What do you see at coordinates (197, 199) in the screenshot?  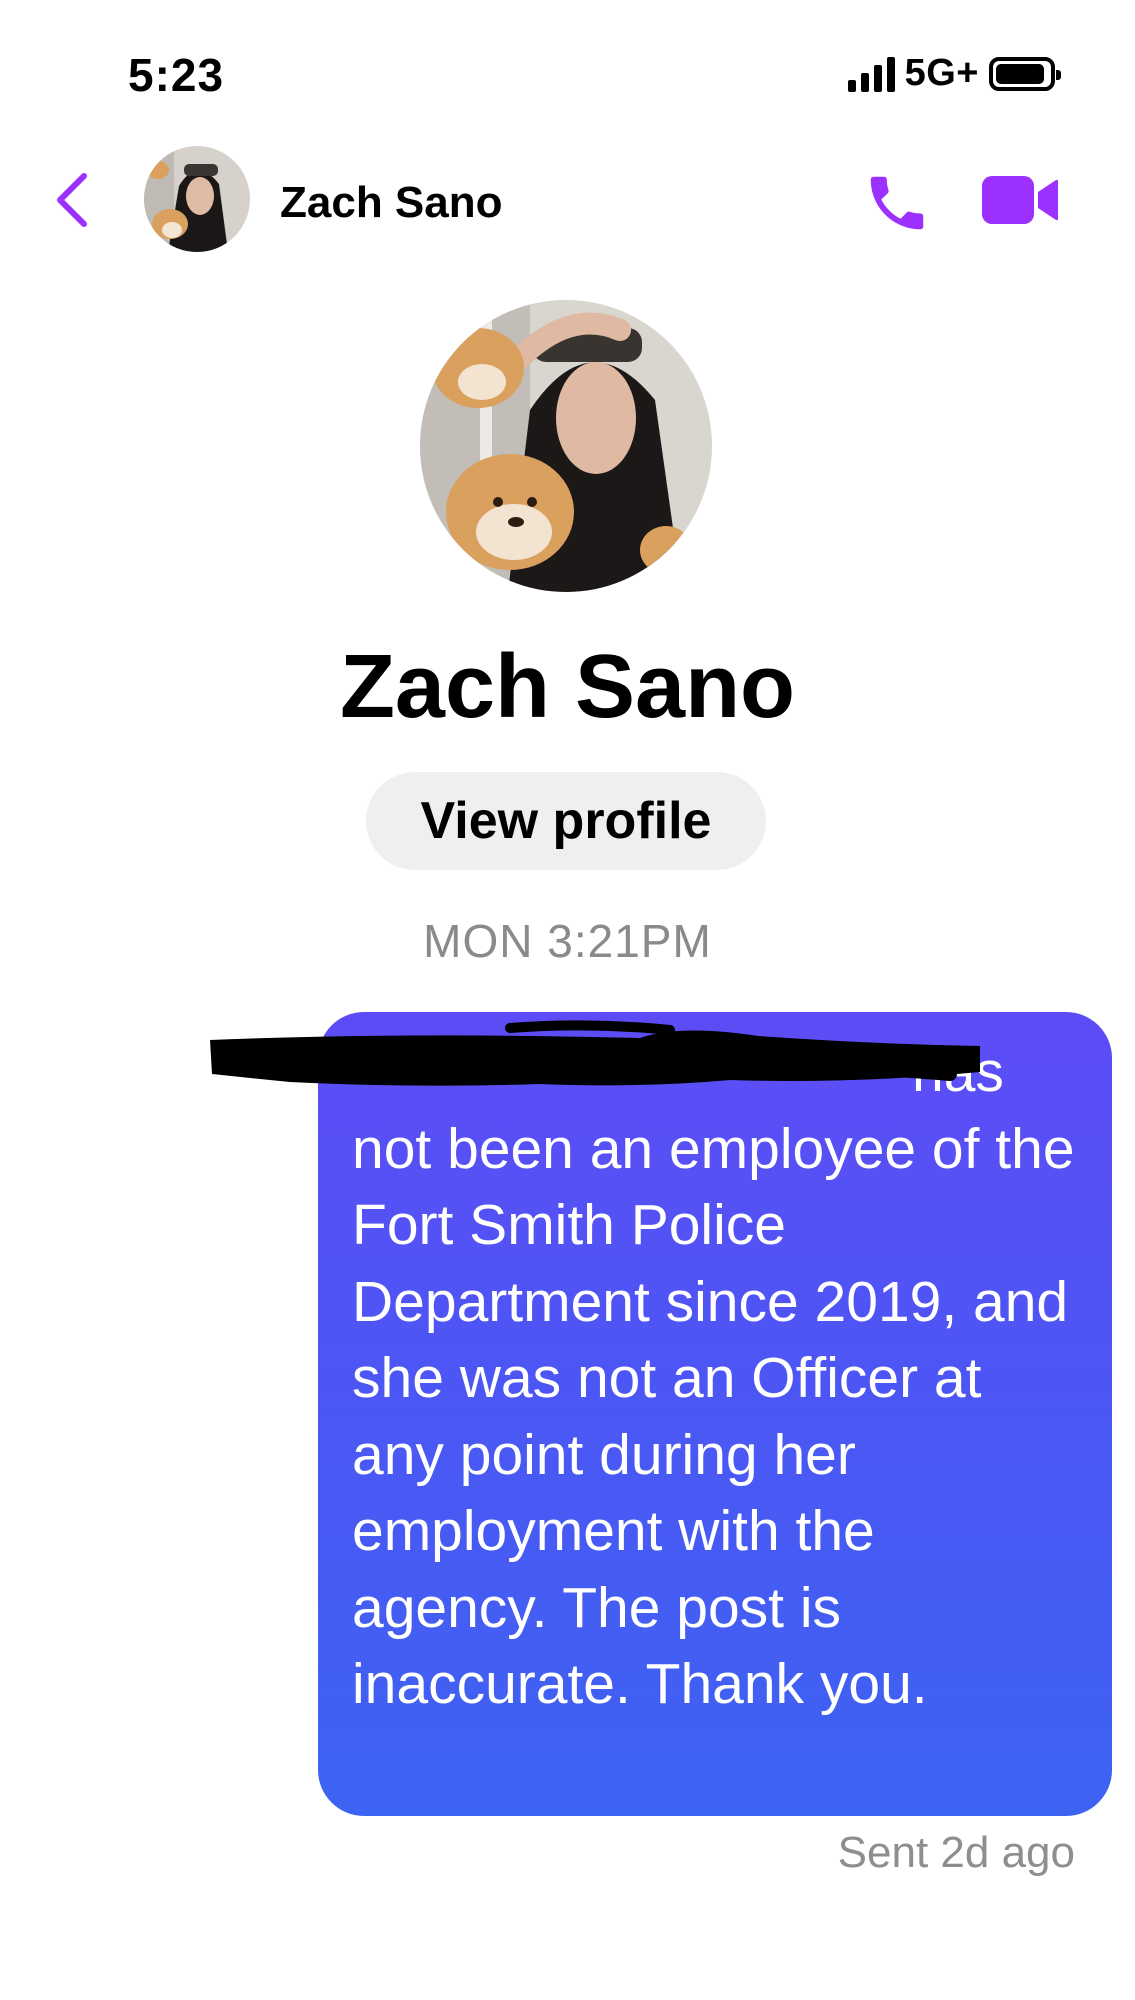 I see `header-avatar` at bounding box center [197, 199].